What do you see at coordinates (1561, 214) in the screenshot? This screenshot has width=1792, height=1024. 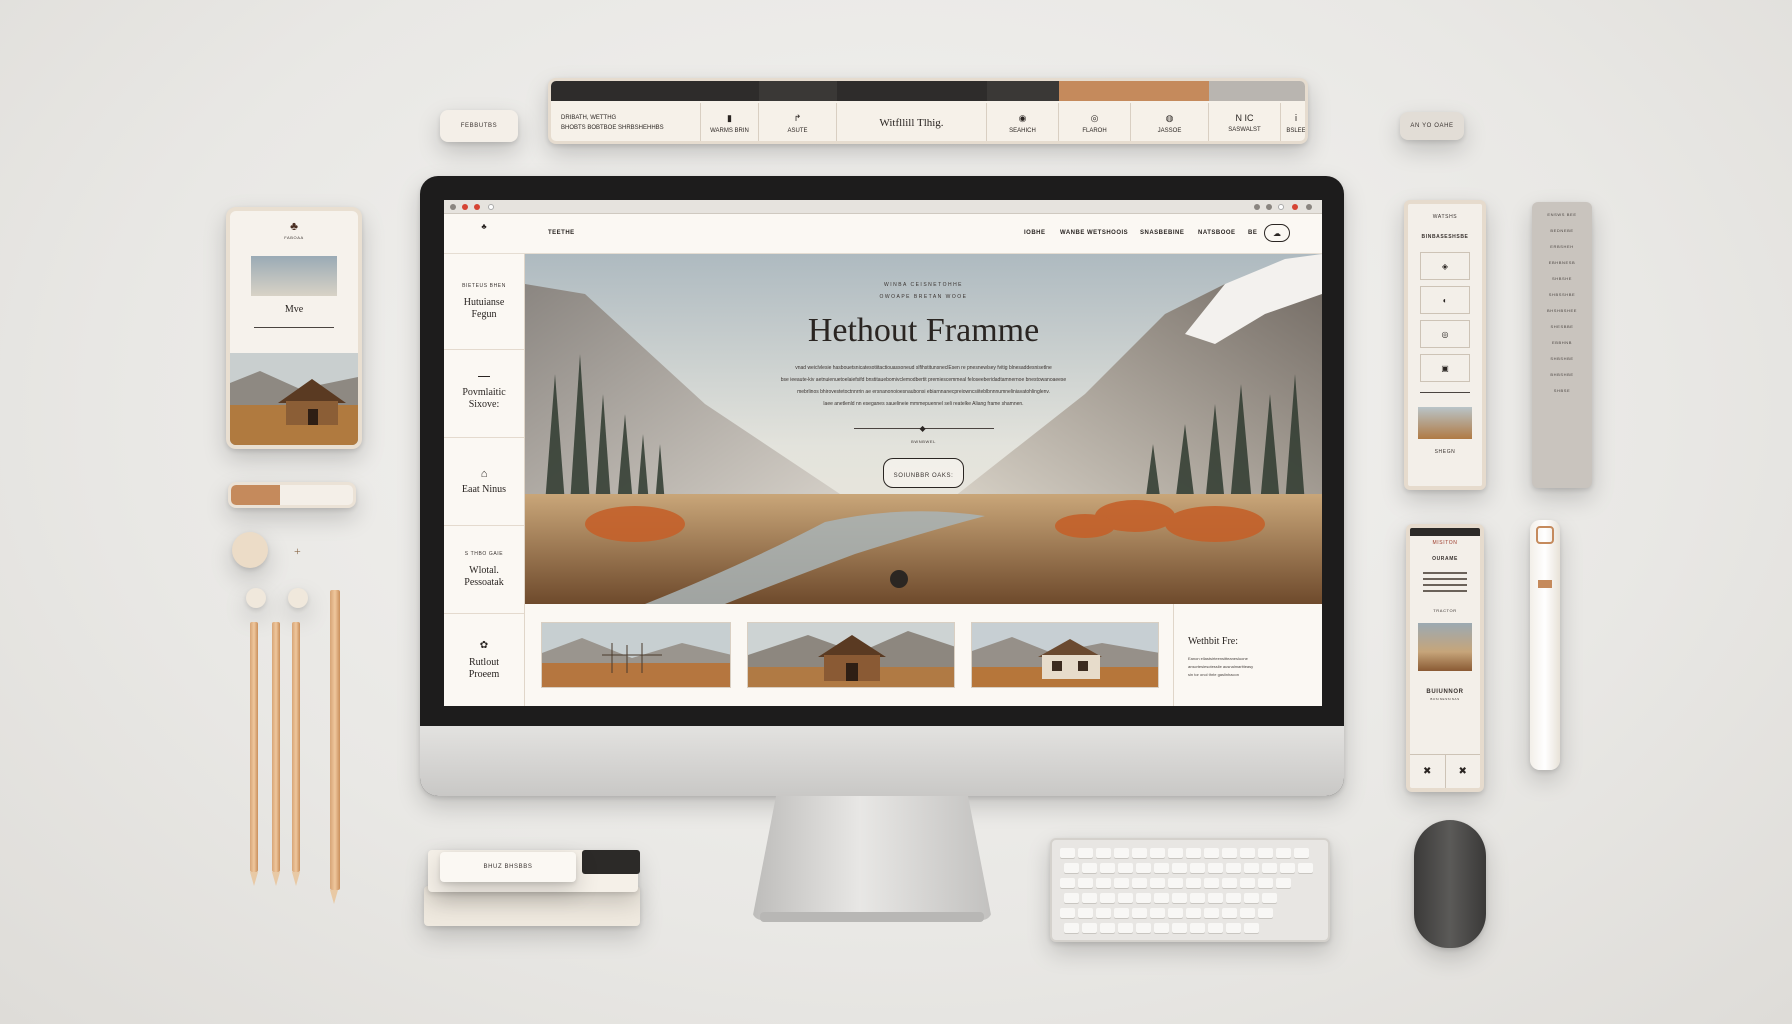 I see `list-item: ENSWS BEE` at bounding box center [1561, 214].